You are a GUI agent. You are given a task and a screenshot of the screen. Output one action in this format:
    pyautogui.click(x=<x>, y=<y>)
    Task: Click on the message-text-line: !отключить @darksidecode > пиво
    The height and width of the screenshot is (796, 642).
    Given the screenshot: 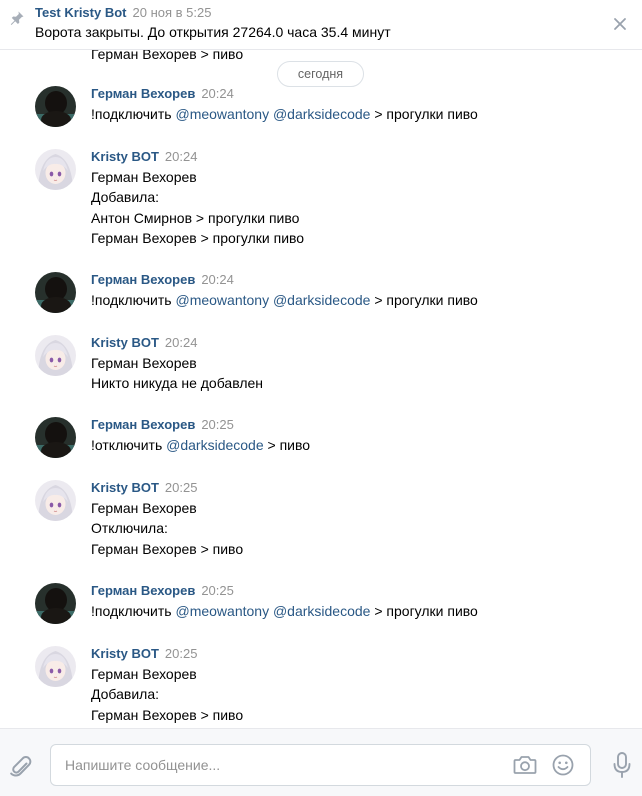 What is the action you would take?
    pyautogui.click(x=200, y=445)
    